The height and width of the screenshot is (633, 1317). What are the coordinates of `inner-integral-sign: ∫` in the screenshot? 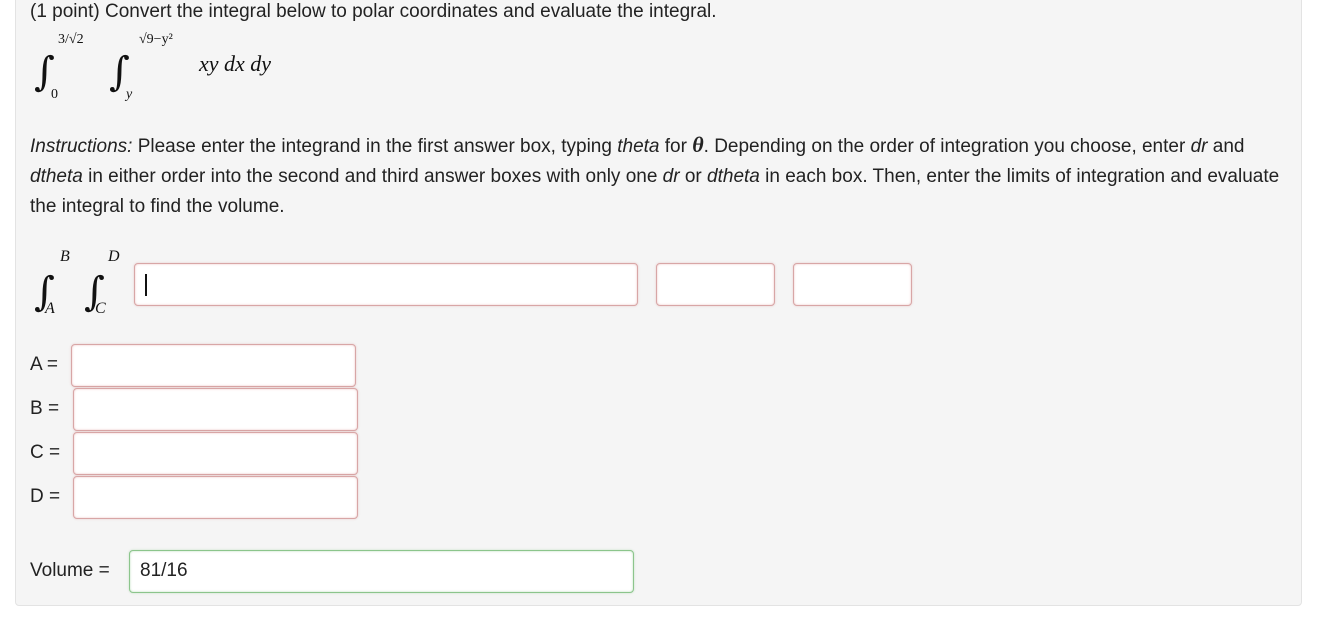 It's located at (119, 72).